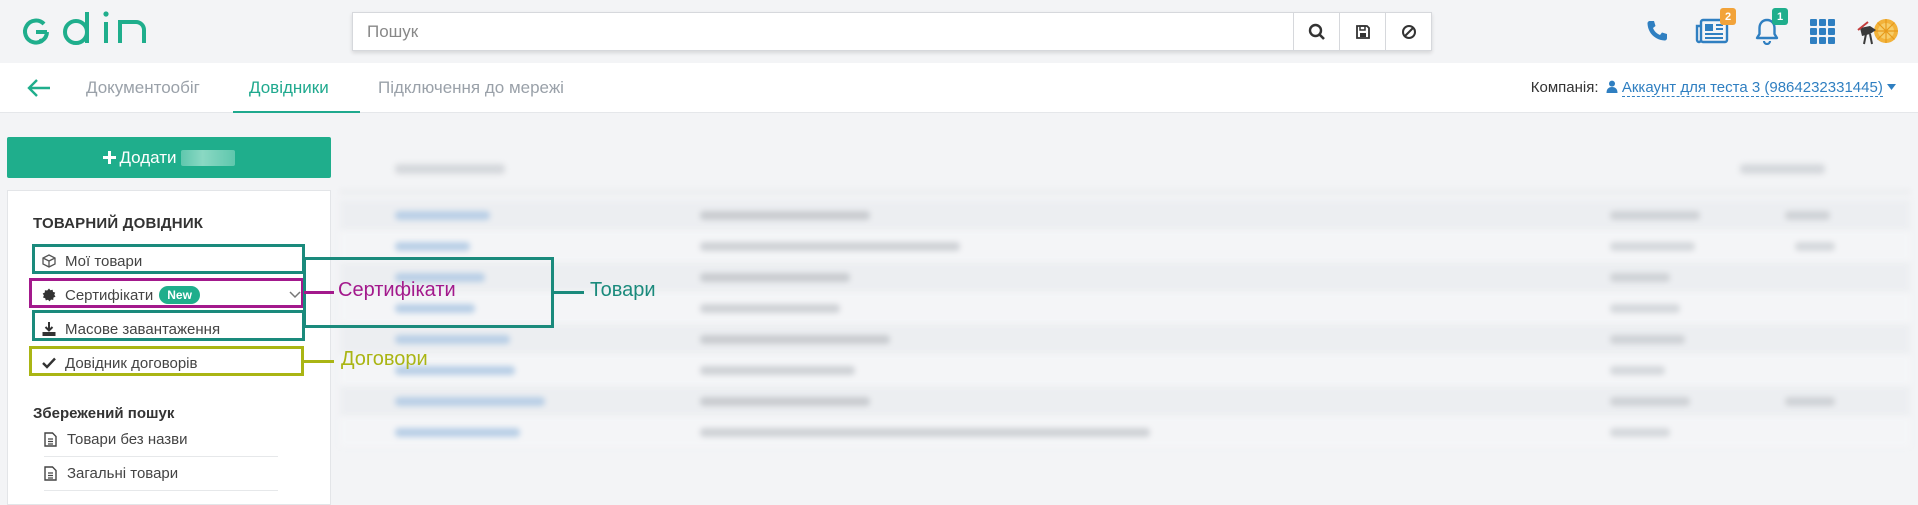  I want to click on floppy-disk-icon, so click(1362, 31).